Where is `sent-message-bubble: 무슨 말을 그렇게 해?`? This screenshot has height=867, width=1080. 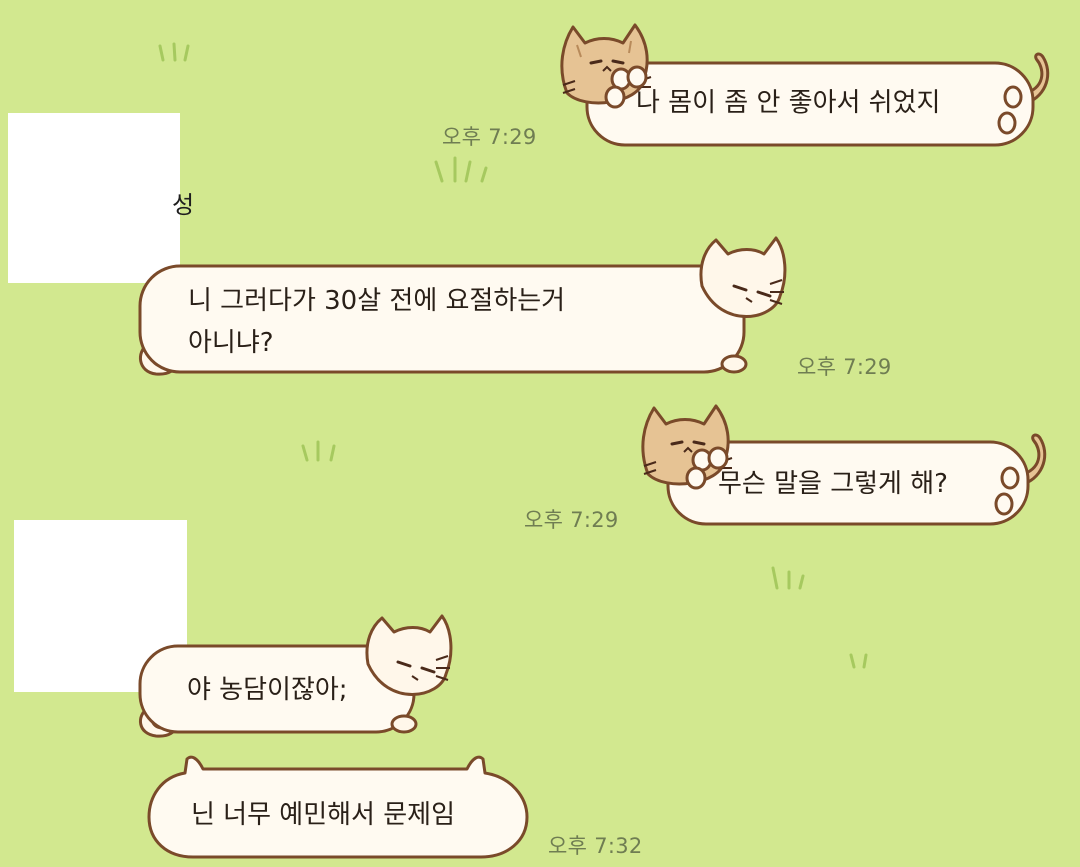
sent-message-bubble: 무슨 말을 그렇게 해? is located at coordinates (845, 464).